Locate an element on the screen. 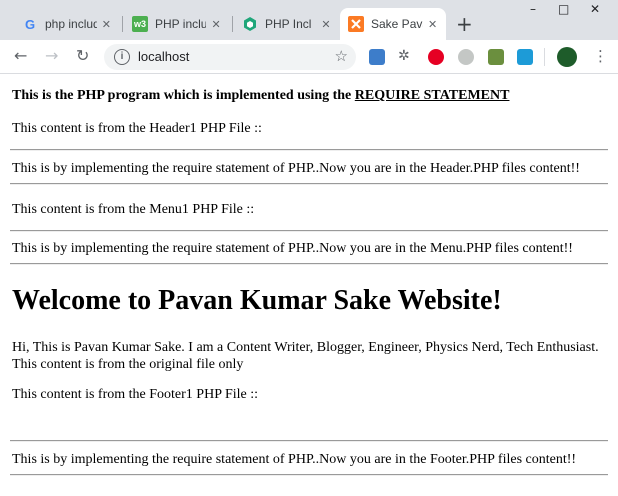 This screenshot has width=618, height=496. tab-label: PHP Incl is located at coordinates (288, 24).